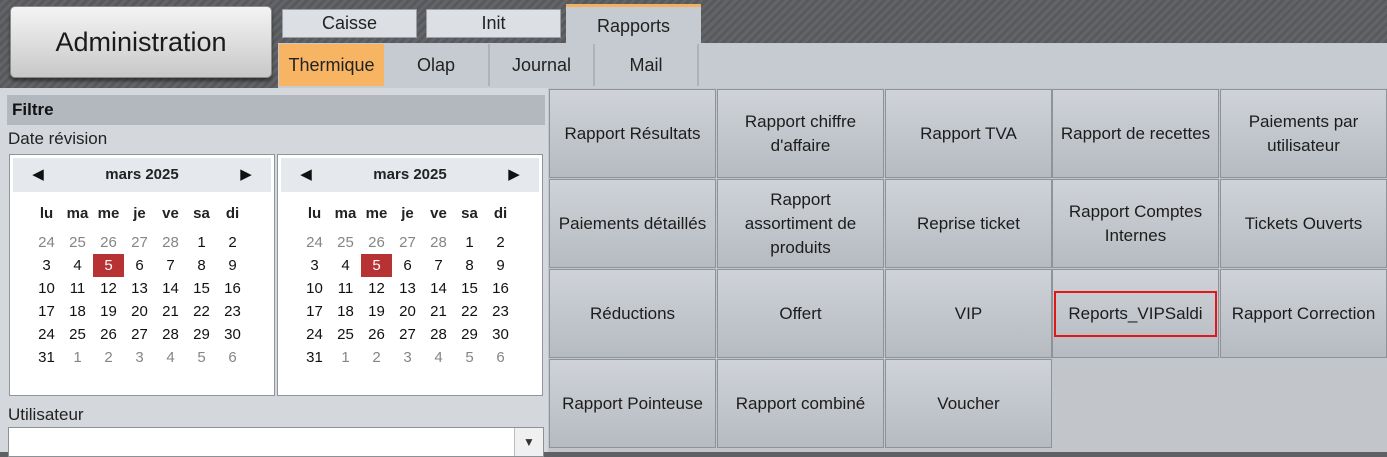 This screenshot has height=457, width=1387. I want to click on subtab-thermique: Thermique, so click(331, 65).